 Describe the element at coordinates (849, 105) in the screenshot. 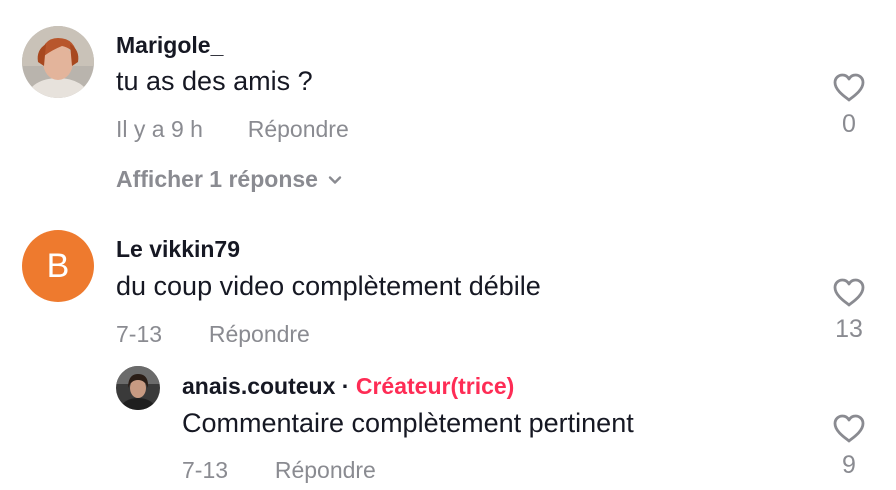

I see `like-control: 0` at that location.